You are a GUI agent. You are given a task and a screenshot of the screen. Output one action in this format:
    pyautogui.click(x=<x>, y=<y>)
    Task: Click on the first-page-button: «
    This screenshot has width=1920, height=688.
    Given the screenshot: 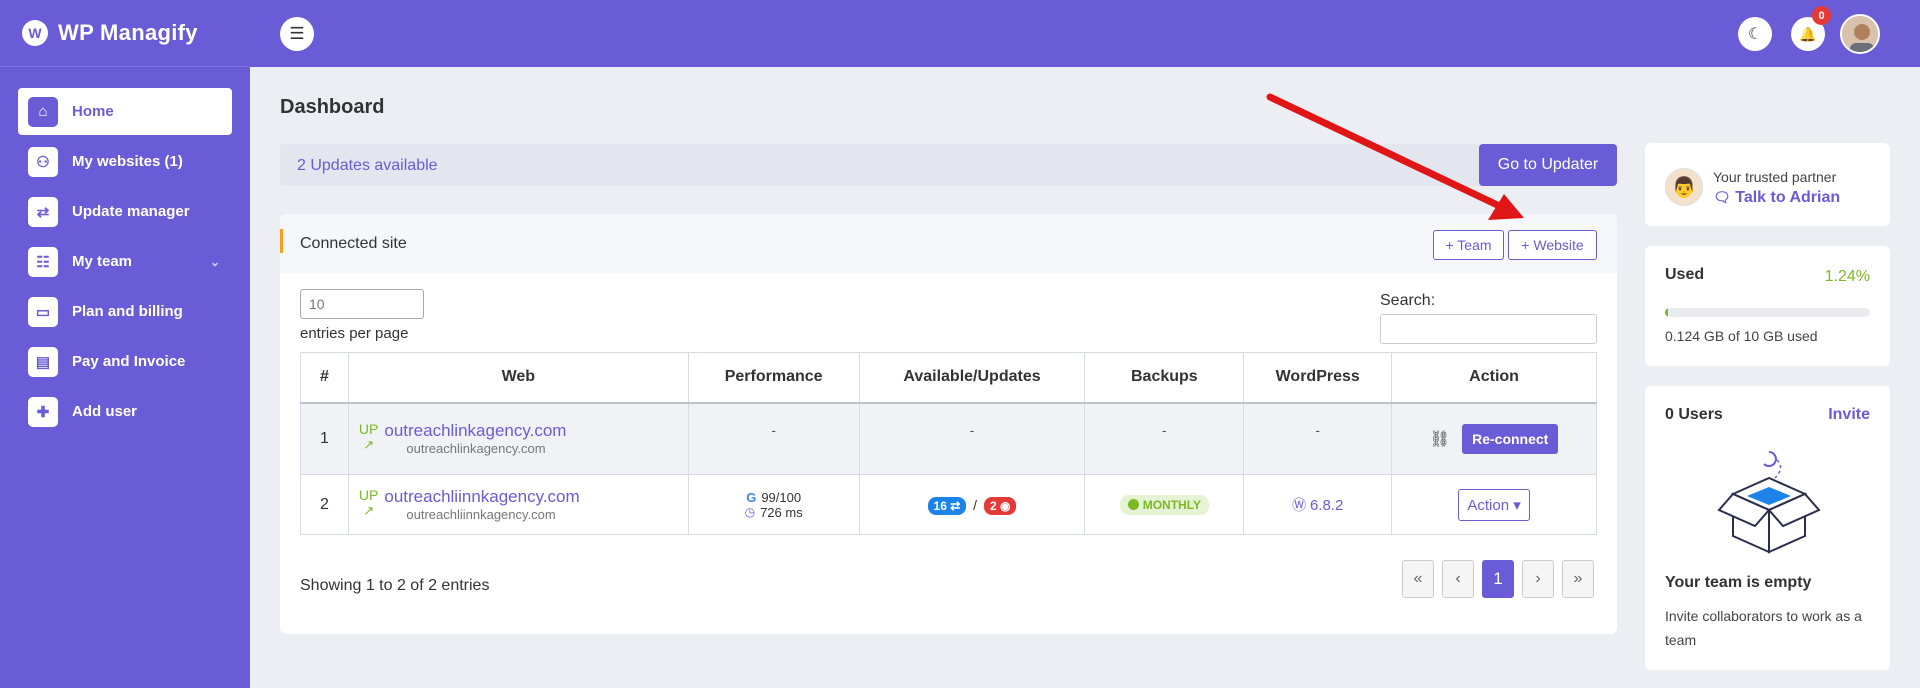 What is the action you would take?
    pyautogui.click(x=1418, y=579)
    